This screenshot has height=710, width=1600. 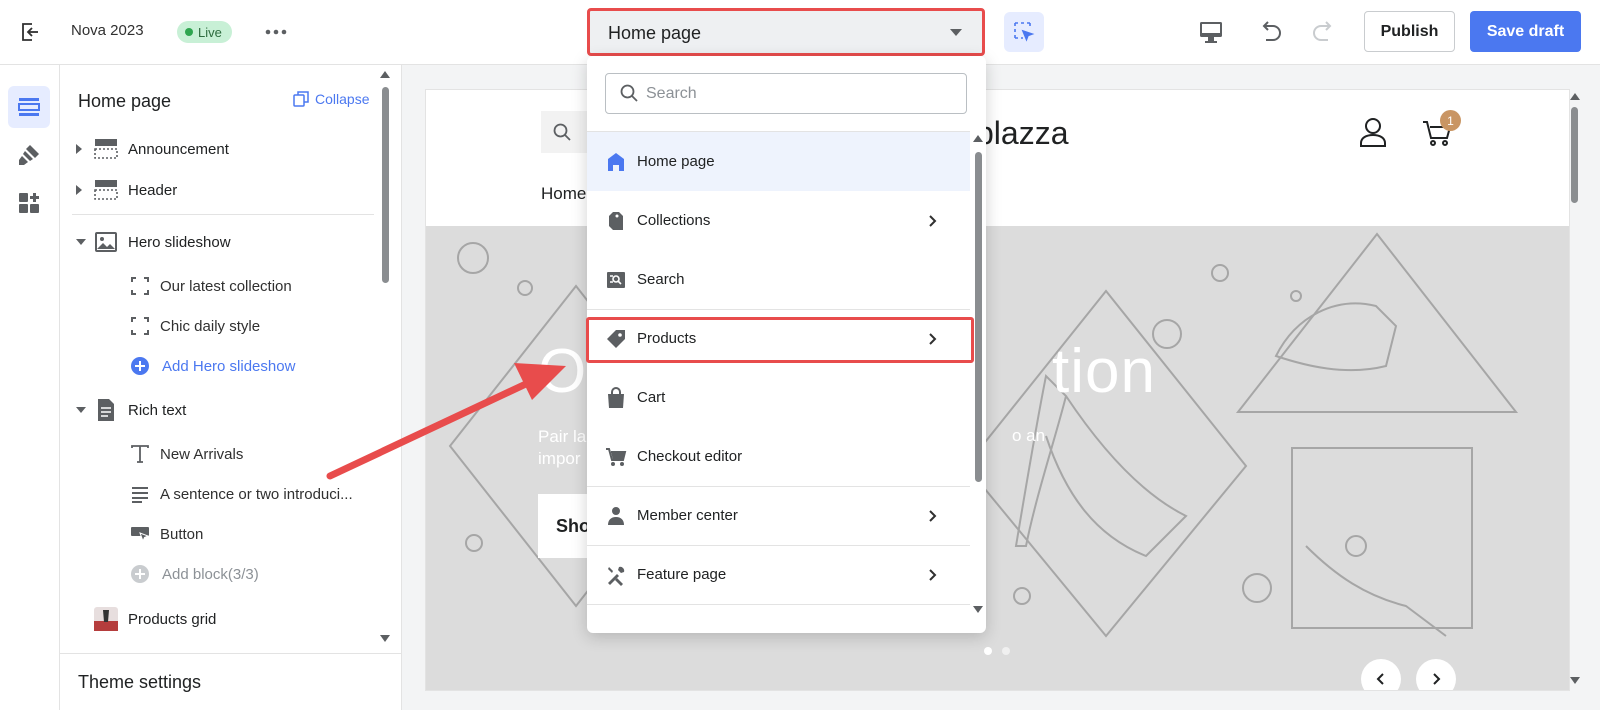 What do you see at coordinates (276, 32) in the screenshot?
I see `more-options-icon` at bounding box center [276, 32].